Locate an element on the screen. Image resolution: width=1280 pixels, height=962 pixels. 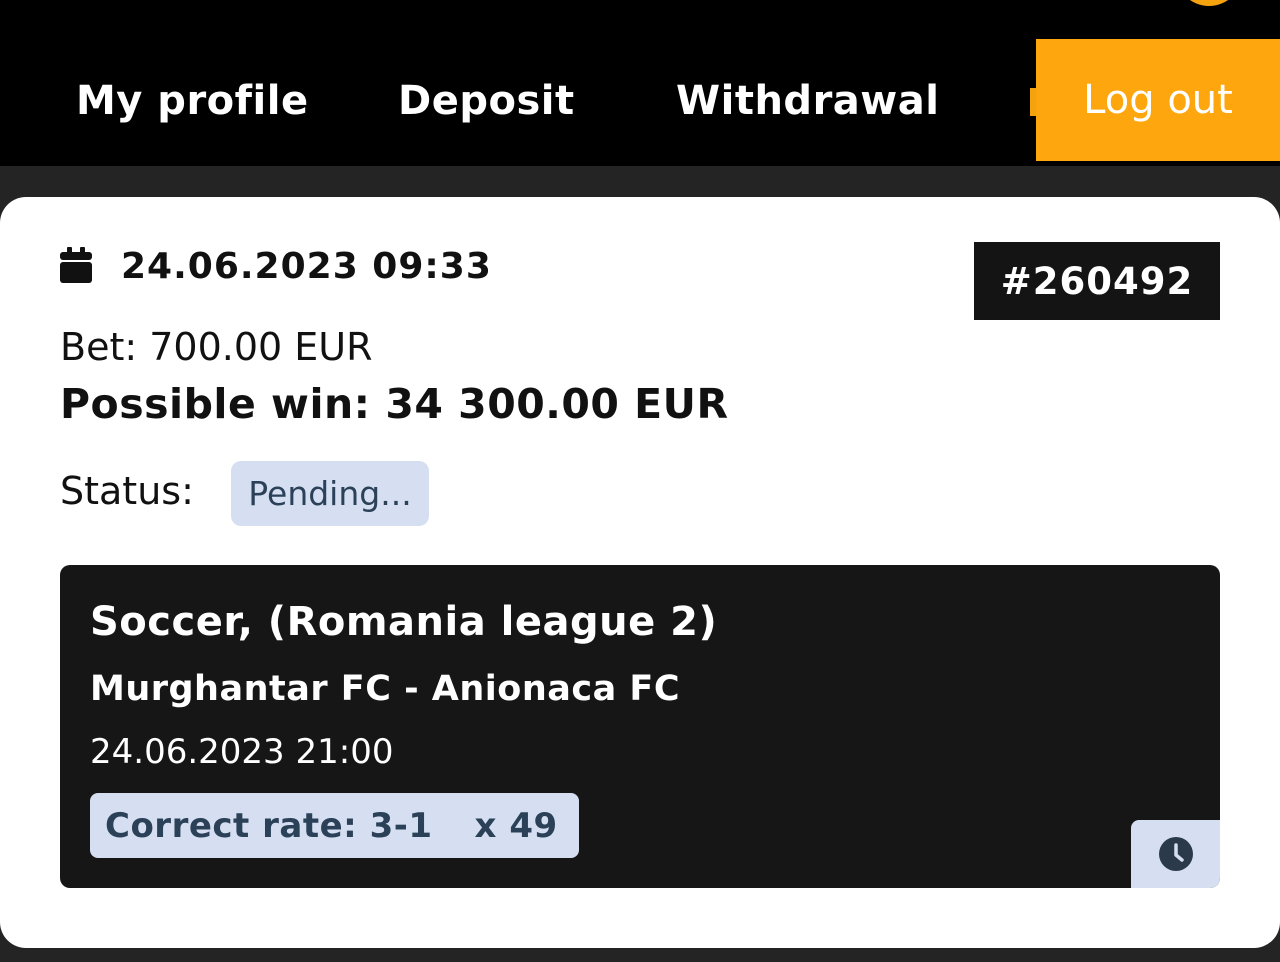
ticket-id-badge: #260492 is located at coordinates (1097, 281).